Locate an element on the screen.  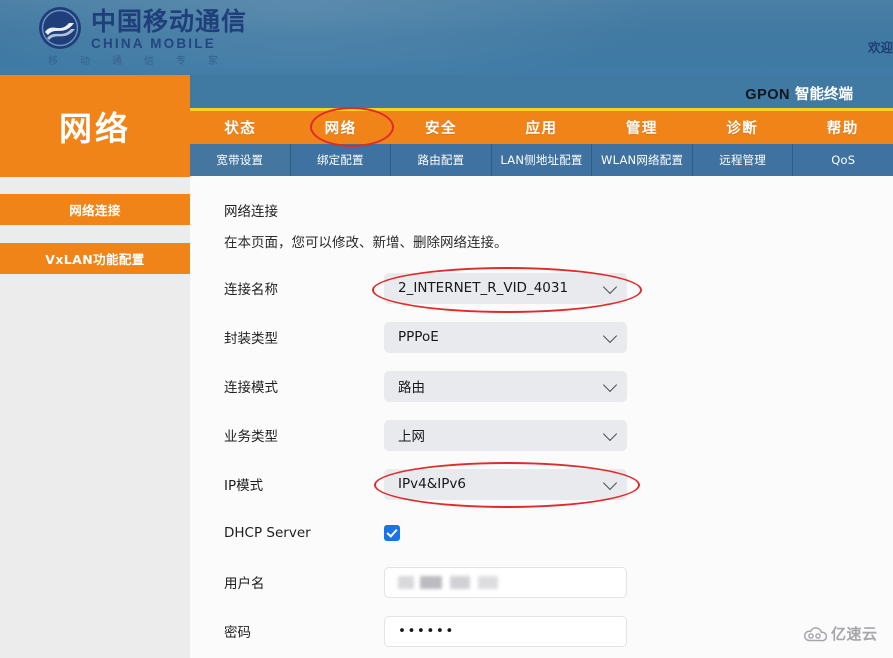
tab-remote-management: 远程管理 is located at coordinates (743, 160).